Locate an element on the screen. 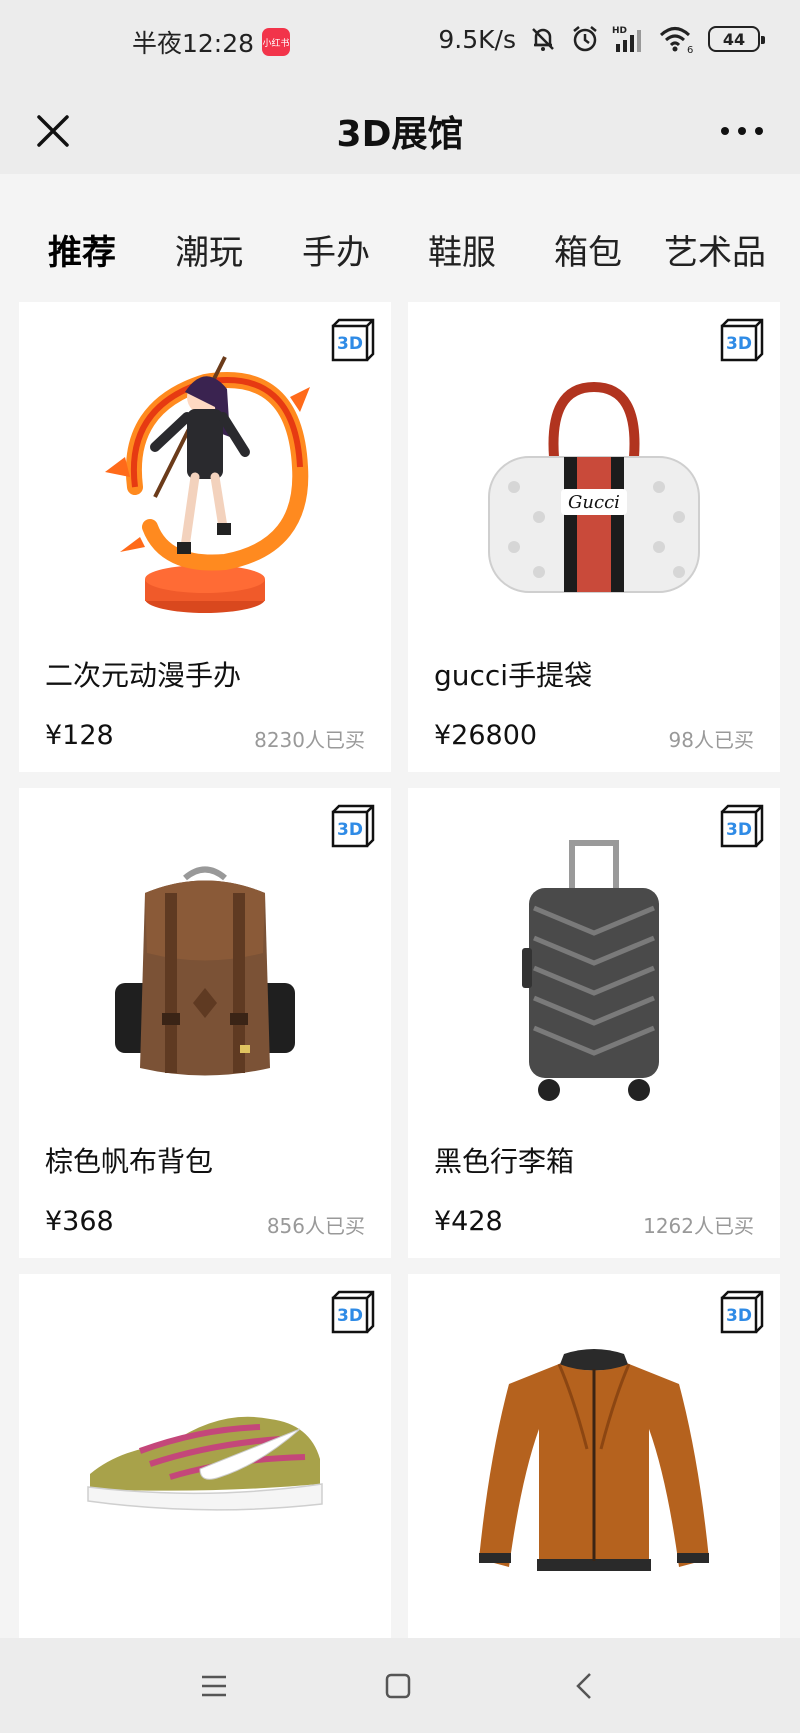 The width and height of the screenshot is (800, 1733). xiaohongshu-app-icon: 小红书 is located at coordinates (276, 42).